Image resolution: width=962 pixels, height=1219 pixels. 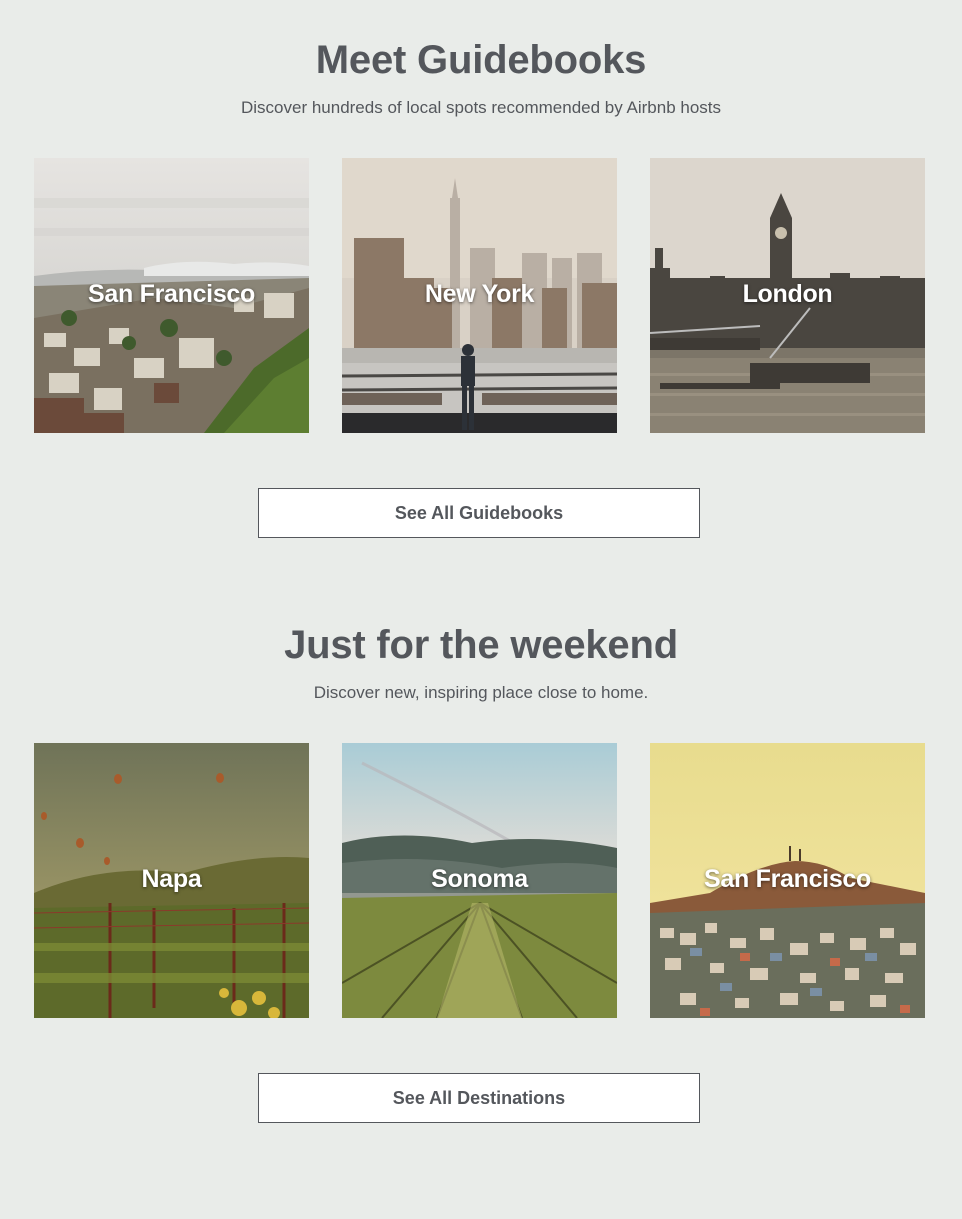 What do you see at coordinates (479, 513) in the screenshot?
I see `see-all-guidebooks-button: See All Guidebooks` at bounding box center [479, 513].